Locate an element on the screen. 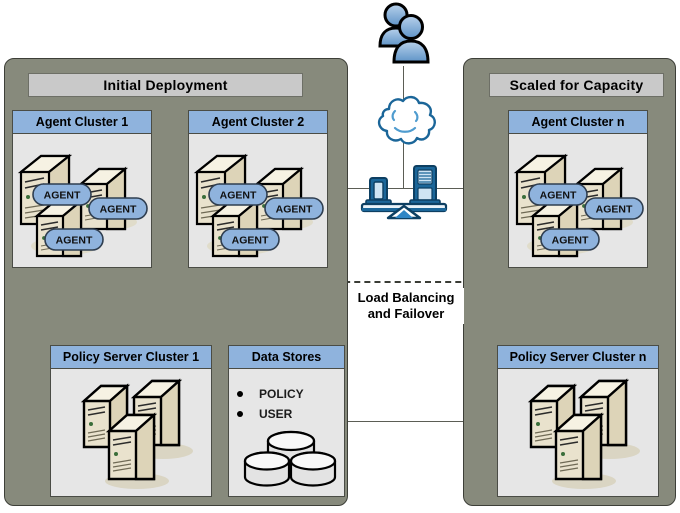 This screenshot has height=513, width=680. cloud-icon is located at coordinates (404, 122).